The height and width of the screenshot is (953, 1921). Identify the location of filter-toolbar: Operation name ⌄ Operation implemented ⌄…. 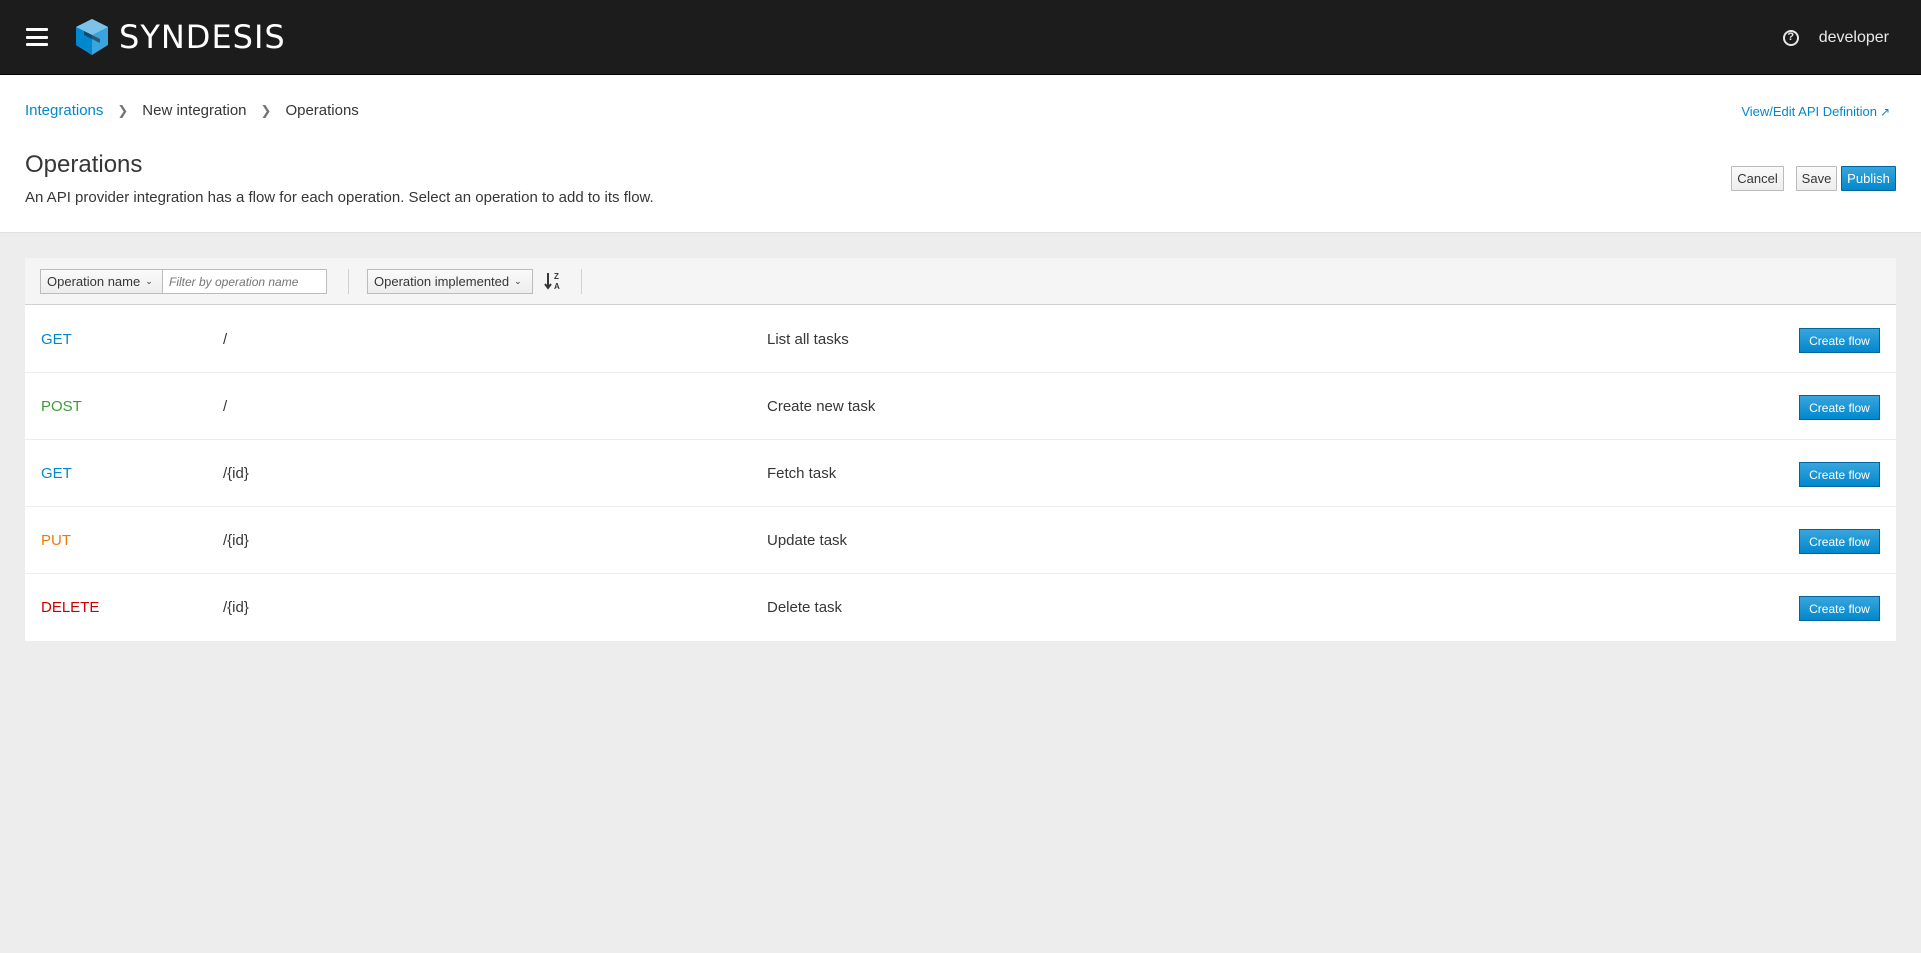
(960, 281).